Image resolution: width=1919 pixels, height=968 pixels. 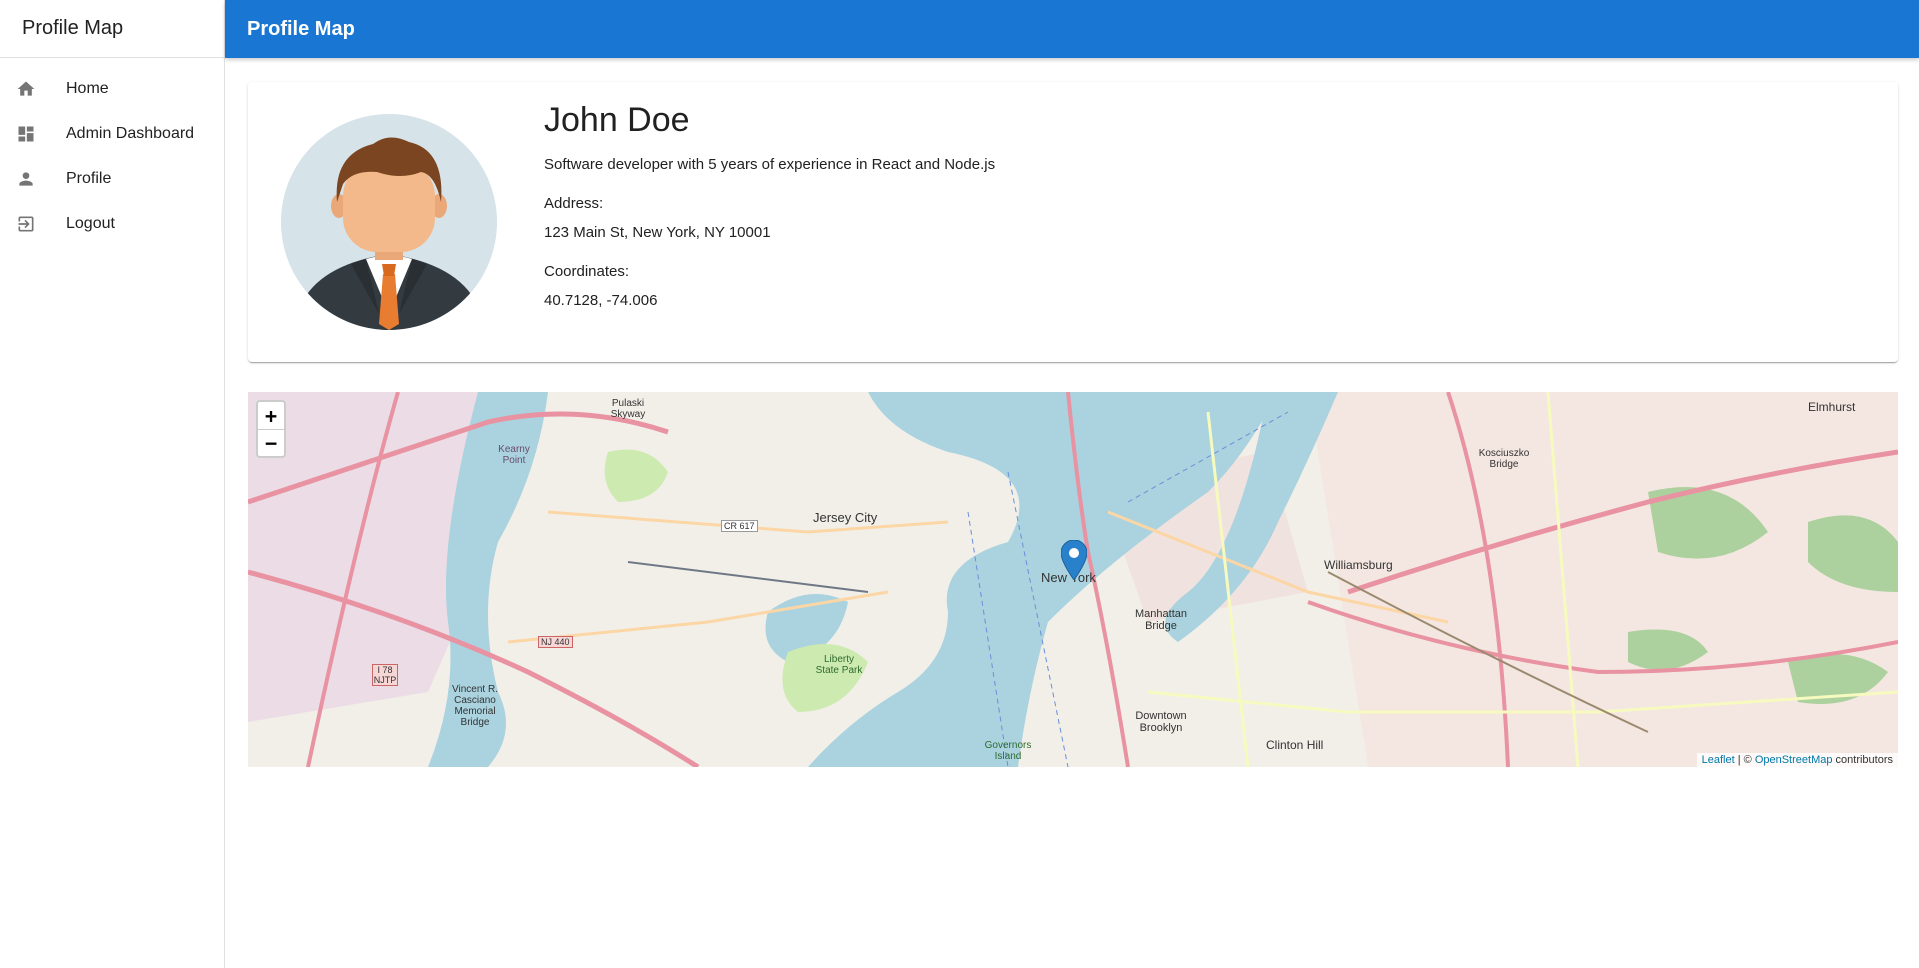 I want to click on map-label-i78: I 78 NJTP, so click(x=385, y=675).